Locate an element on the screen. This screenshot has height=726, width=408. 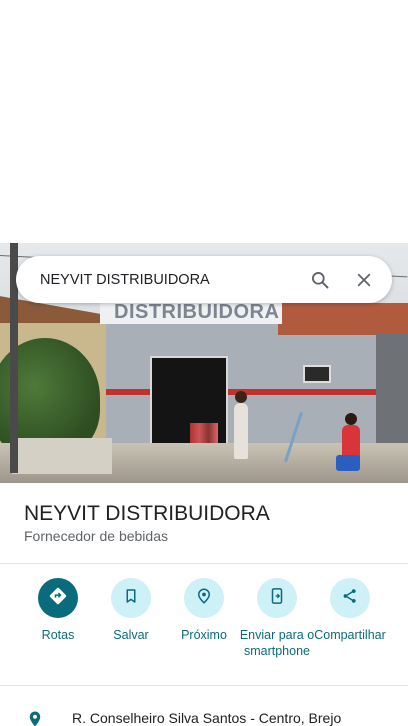
search-button is located at coordinates (320, 280).